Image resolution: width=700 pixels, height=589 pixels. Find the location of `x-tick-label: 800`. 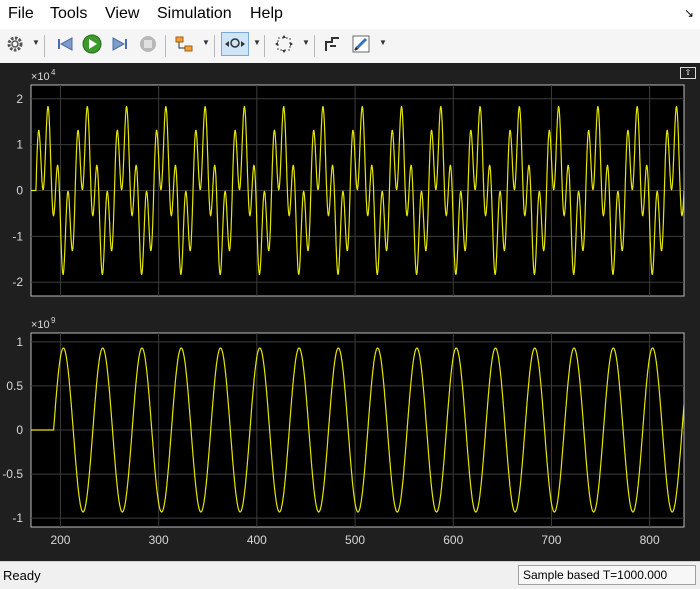

x-tick-label: 800 is located at coordinates (650, 540).